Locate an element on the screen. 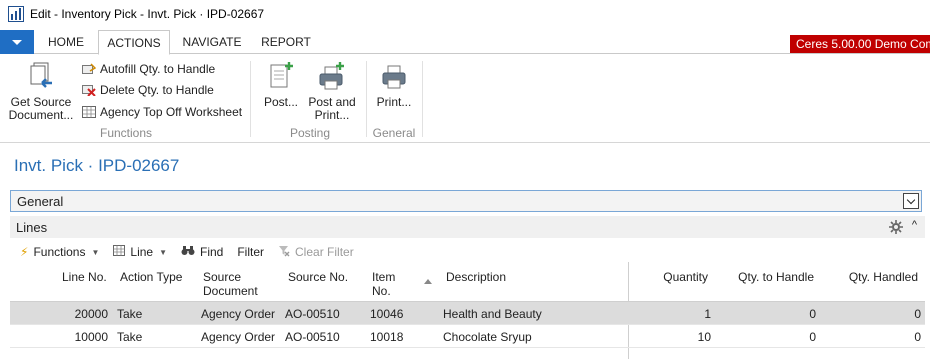  application-menu-button is located at coordinates (17, 42).